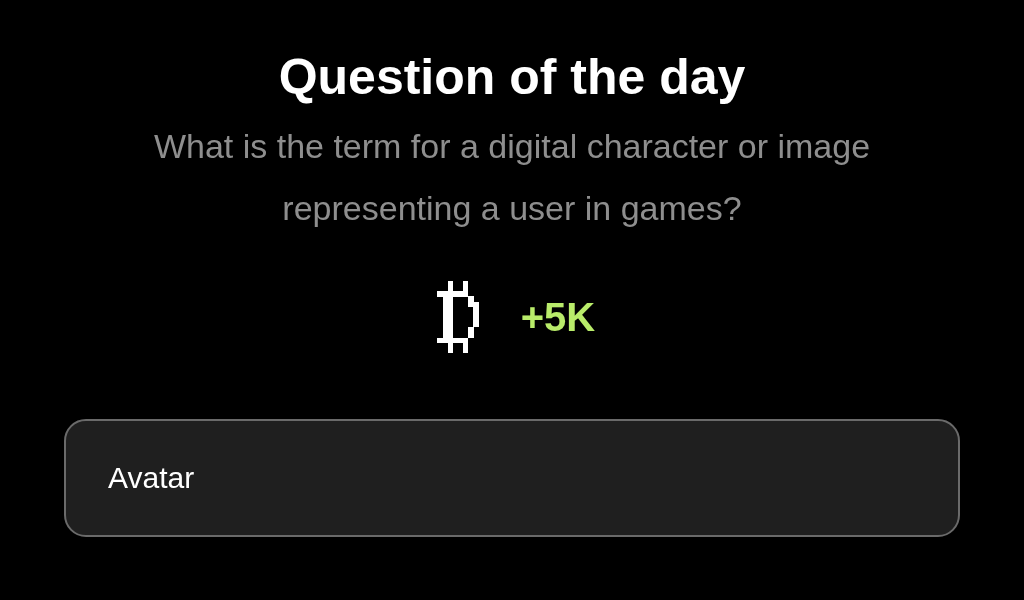 The height and width of the screenshot is (600, 1024). What do you see at coordinates (512, 177) in the screenshot?
I see `question-text: What is the term for a digital character or image representing a user in games?` at bounding box center [512, 177].